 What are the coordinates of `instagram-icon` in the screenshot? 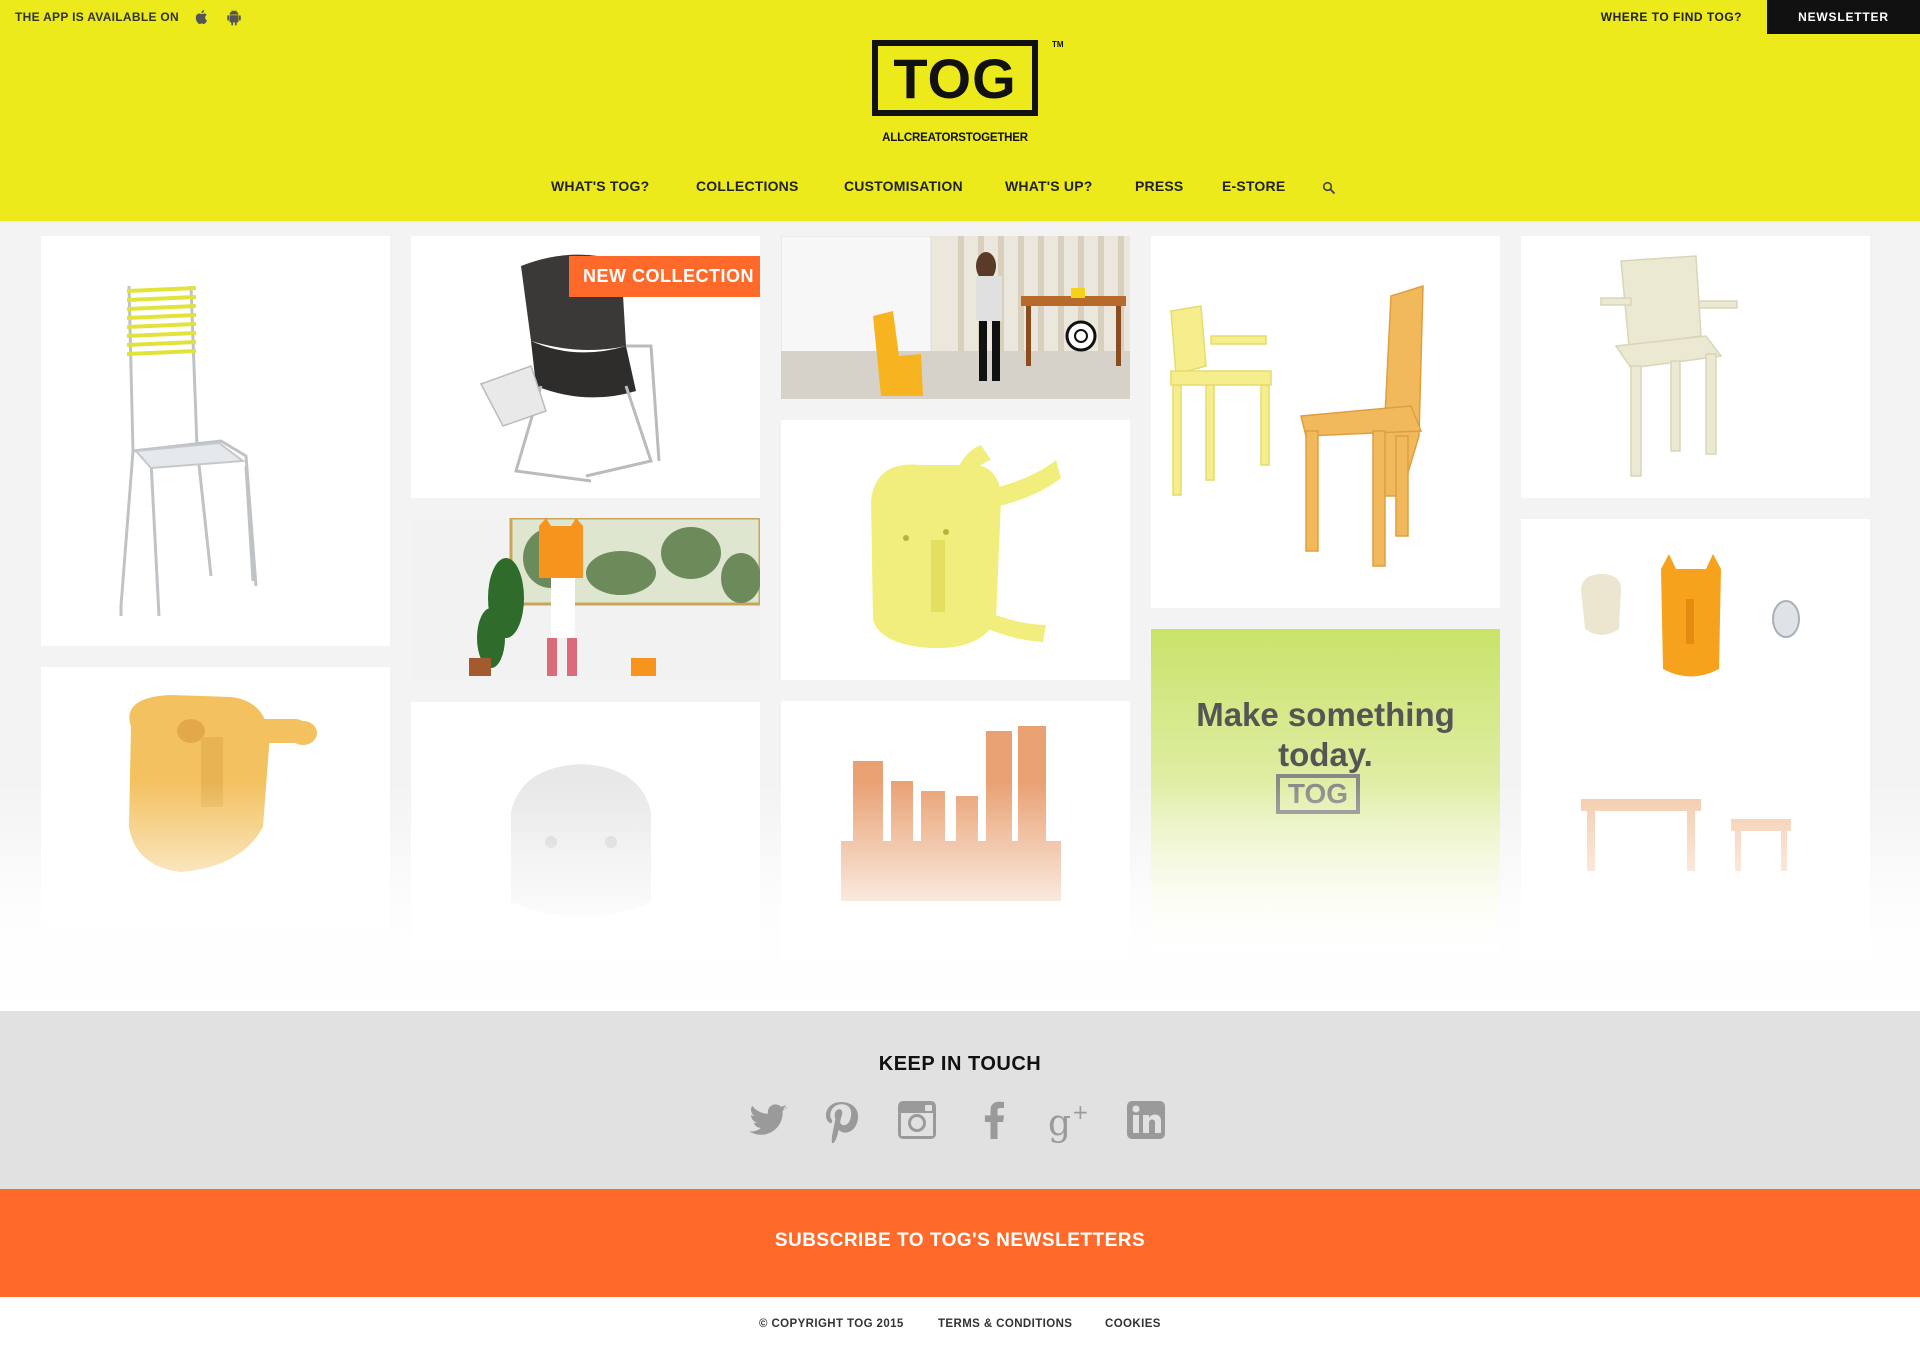 It's located at (917, 1120).